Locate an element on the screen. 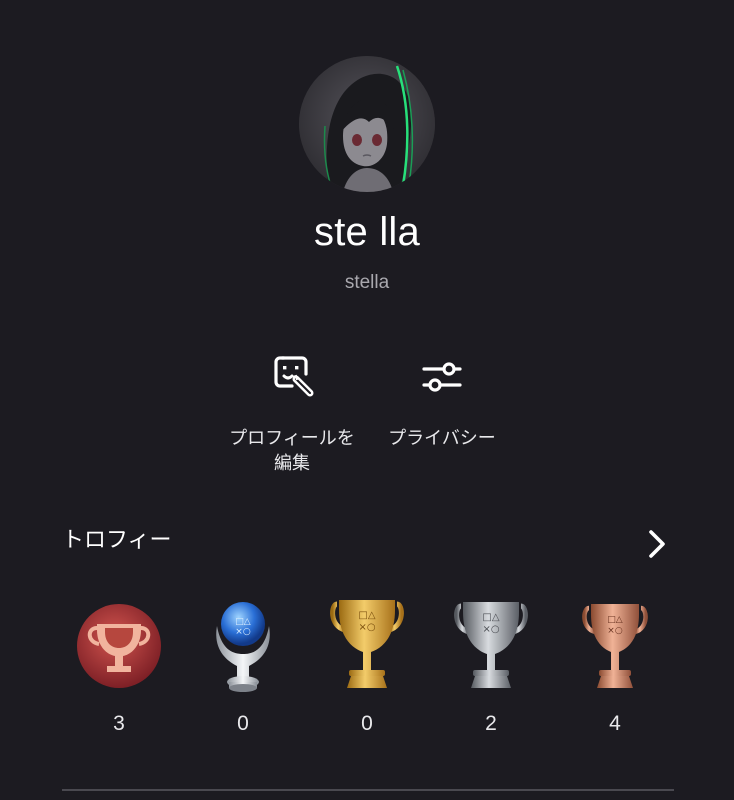  silver-trophy-icon: □△ ×○ is located at coordinates (491, 645).